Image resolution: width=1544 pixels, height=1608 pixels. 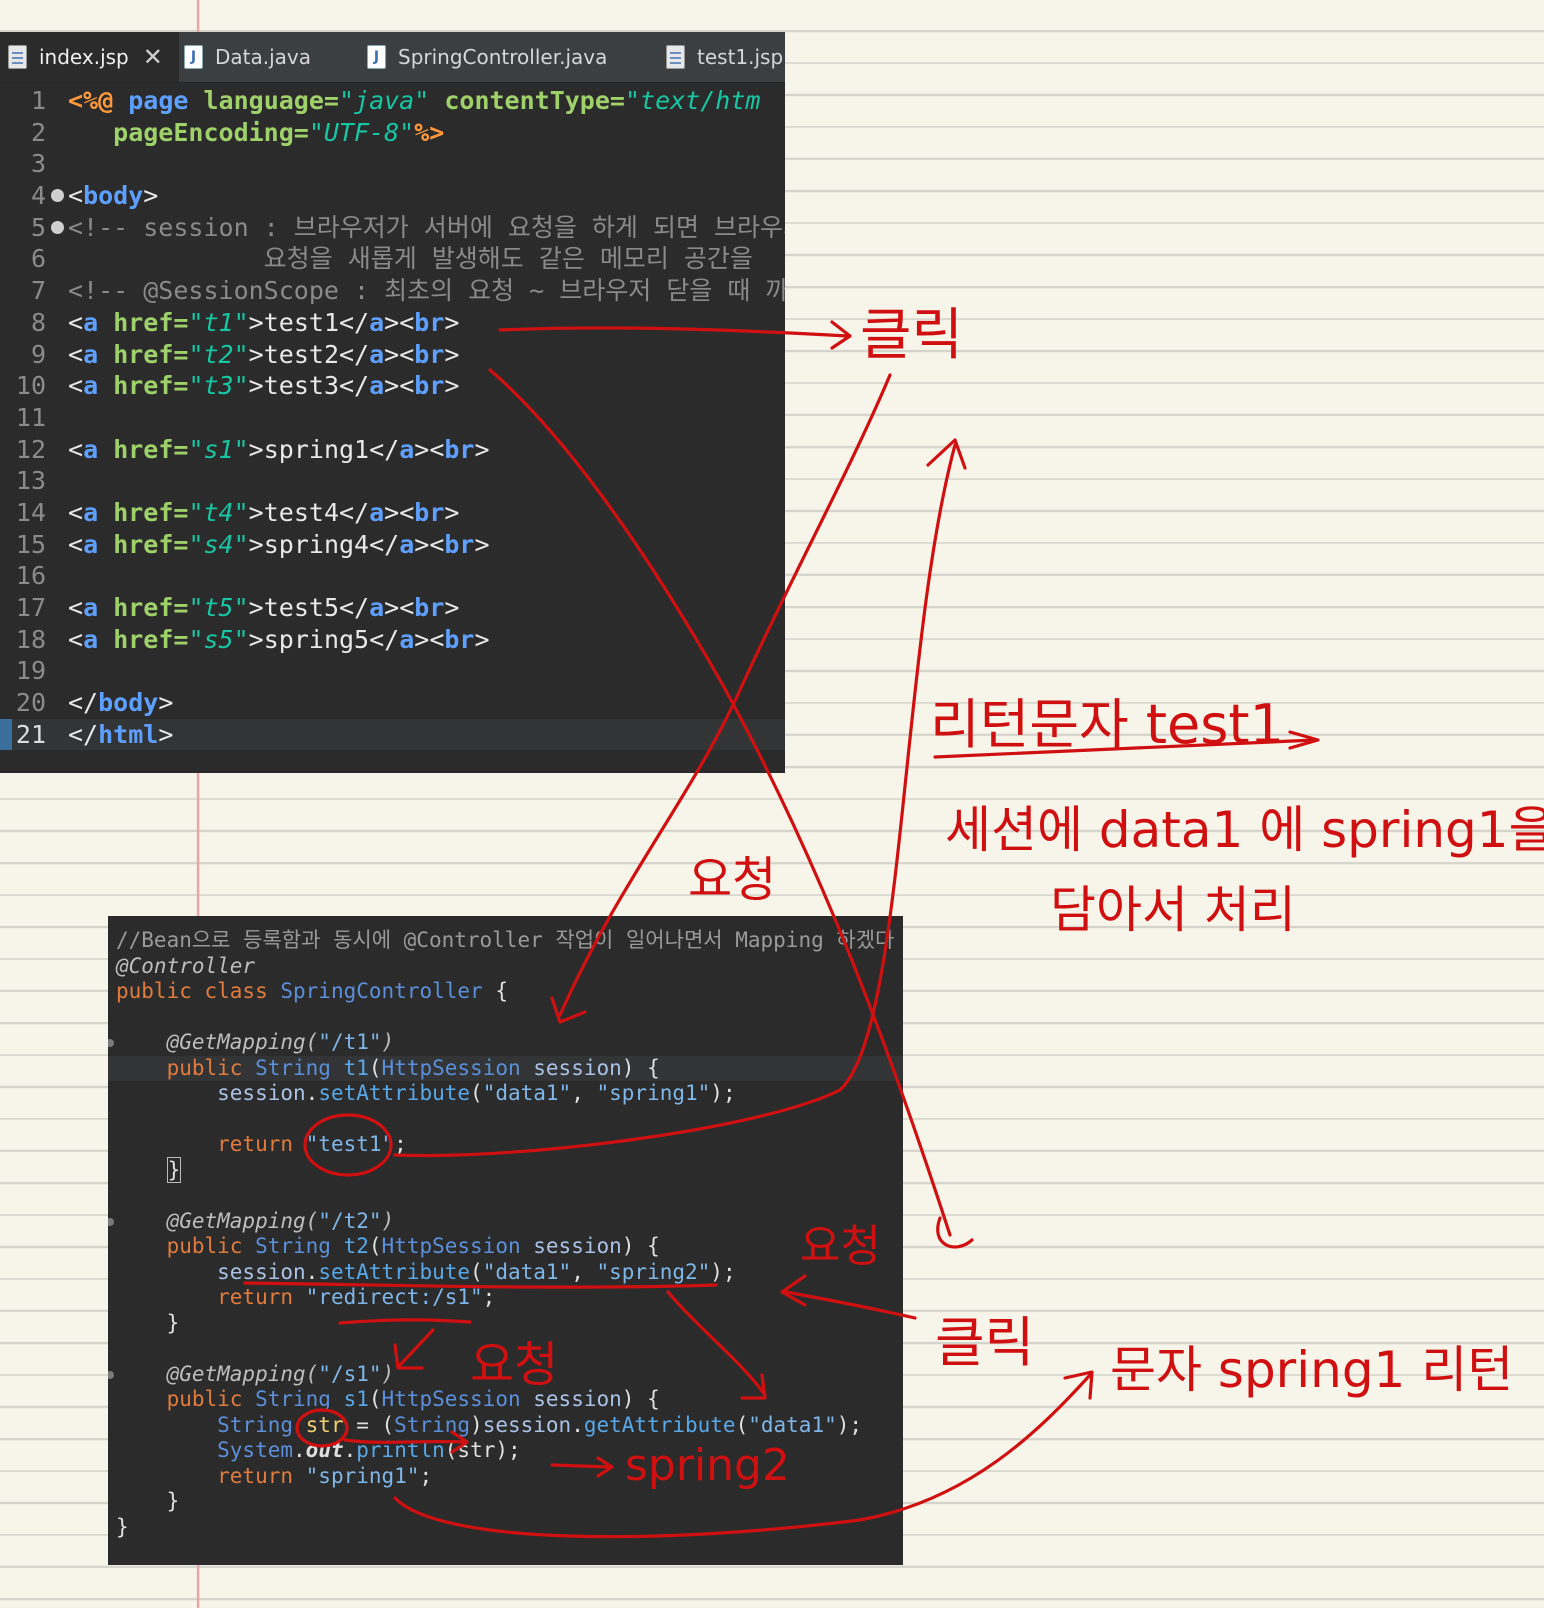 I want to click on code-line: 11, so click(x=30, y=417).